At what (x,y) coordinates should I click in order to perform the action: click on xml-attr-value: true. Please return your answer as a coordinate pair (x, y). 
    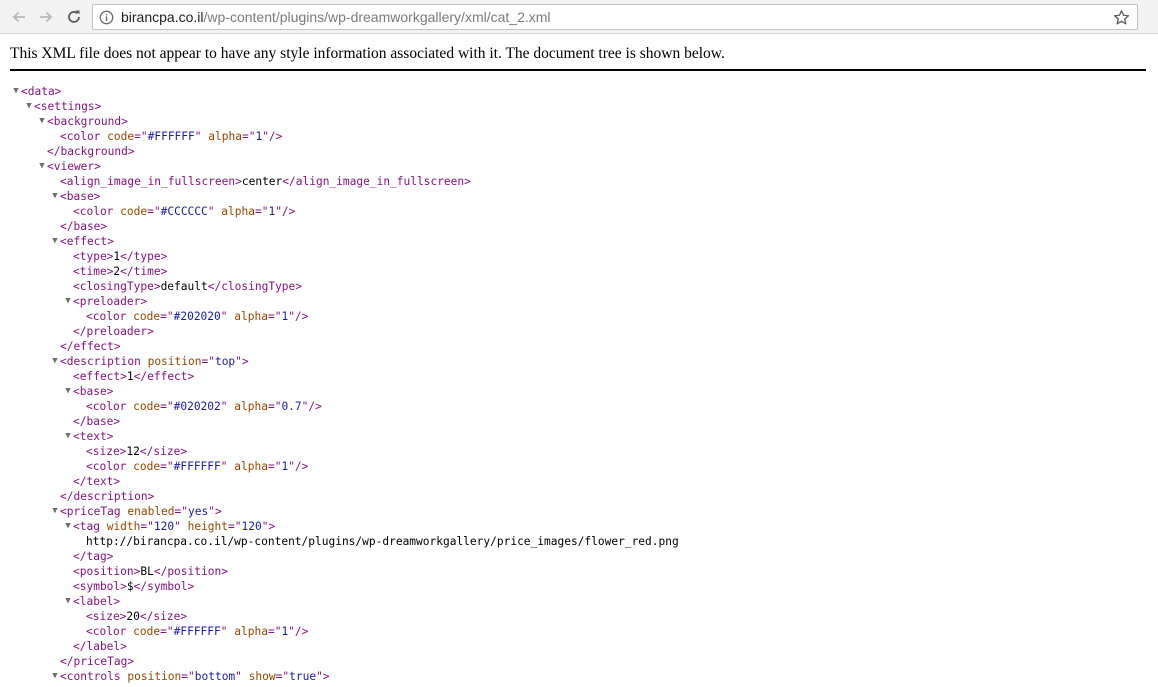
    Looking at the image, I should click on (303, 676).